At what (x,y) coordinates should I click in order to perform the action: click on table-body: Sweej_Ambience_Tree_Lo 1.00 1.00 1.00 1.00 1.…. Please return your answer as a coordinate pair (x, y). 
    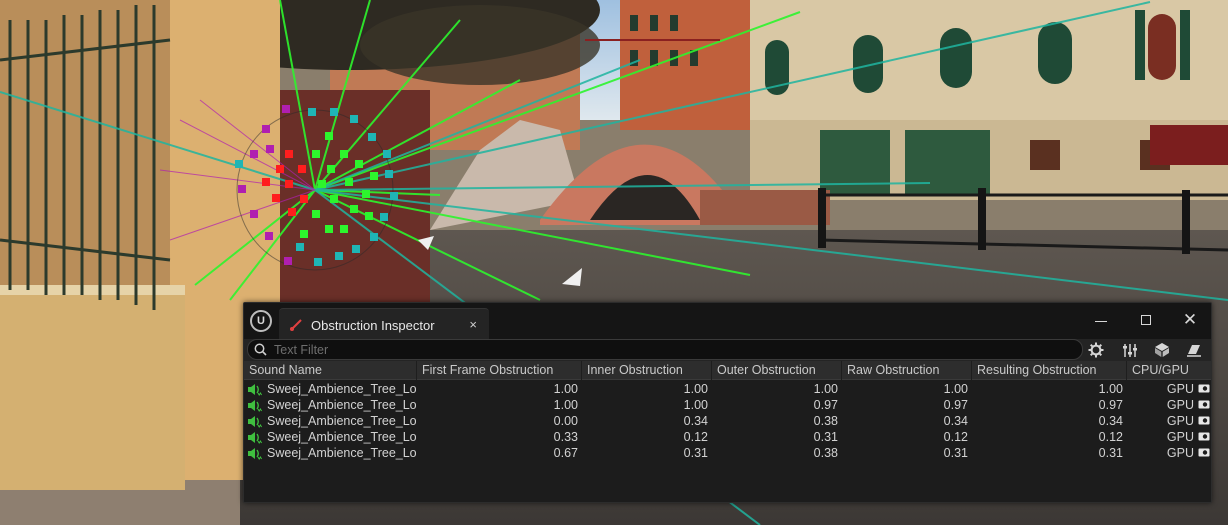
    Looking at the image, I should click on (727, 421).